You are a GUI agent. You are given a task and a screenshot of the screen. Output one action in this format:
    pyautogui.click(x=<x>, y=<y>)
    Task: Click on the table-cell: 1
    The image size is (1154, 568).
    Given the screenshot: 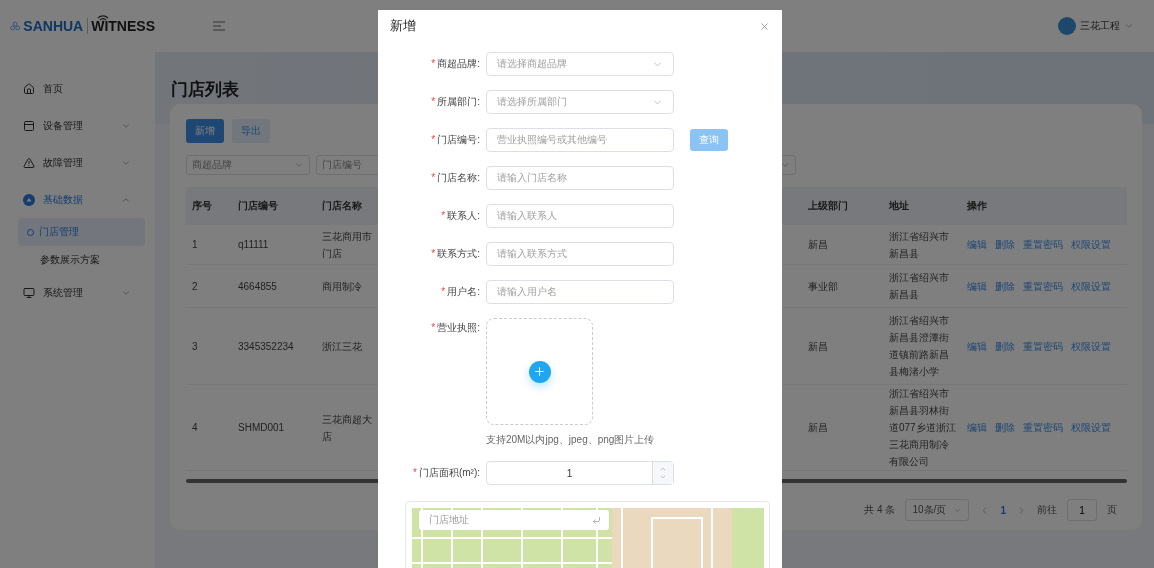 What is the action you would take?
    pyautogui.click(x=209, y=245)
    